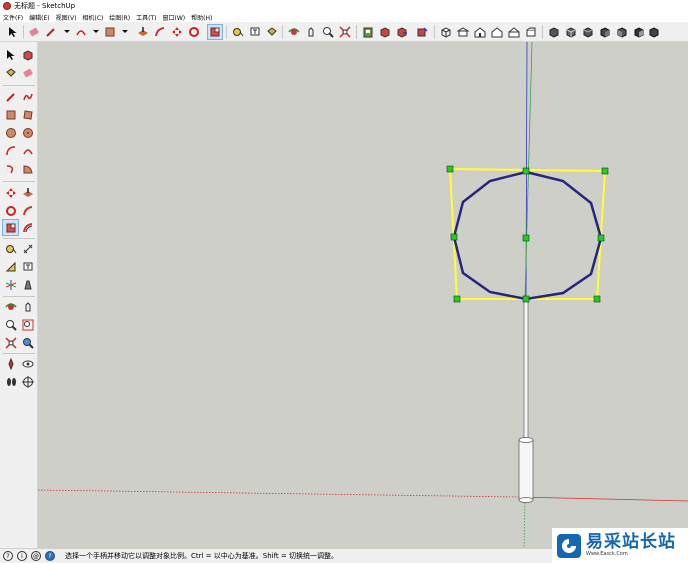 This screenshot has width=688, height=563. I want to click on pole-base-cylinder, so click(526, 470).